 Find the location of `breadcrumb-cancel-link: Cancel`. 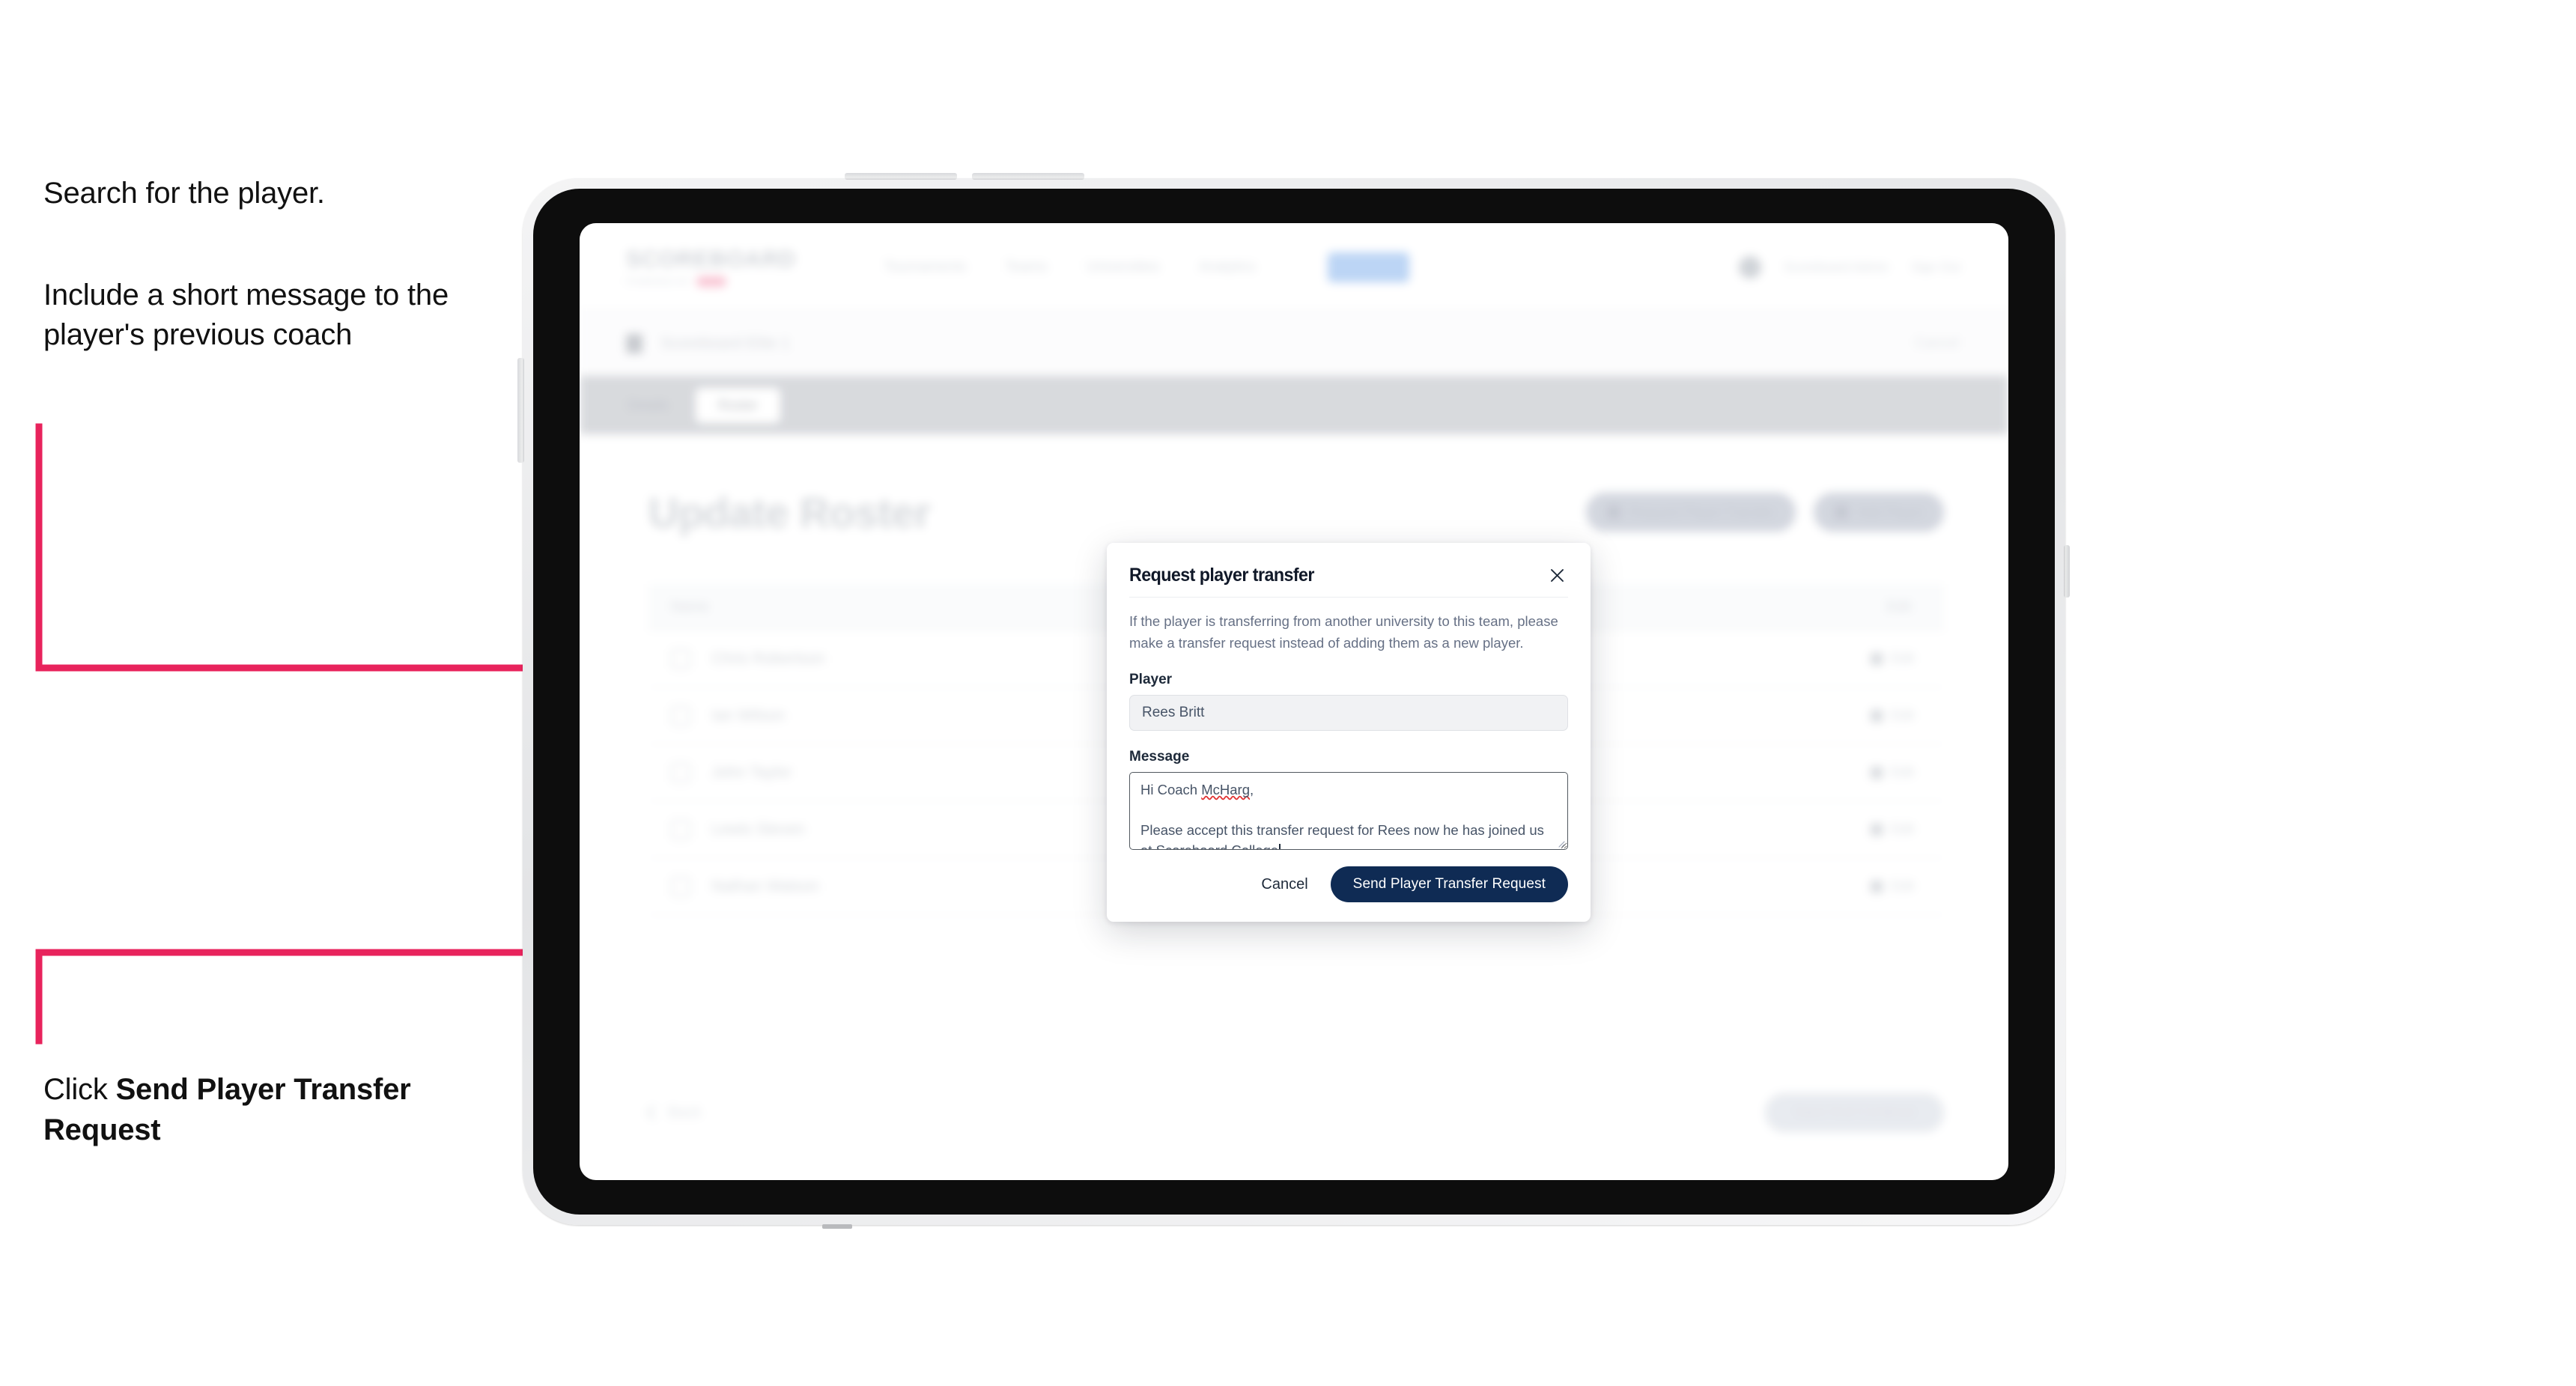

breadcrumb-cancel-link: Cancel is located at coordinates (1937, 344).